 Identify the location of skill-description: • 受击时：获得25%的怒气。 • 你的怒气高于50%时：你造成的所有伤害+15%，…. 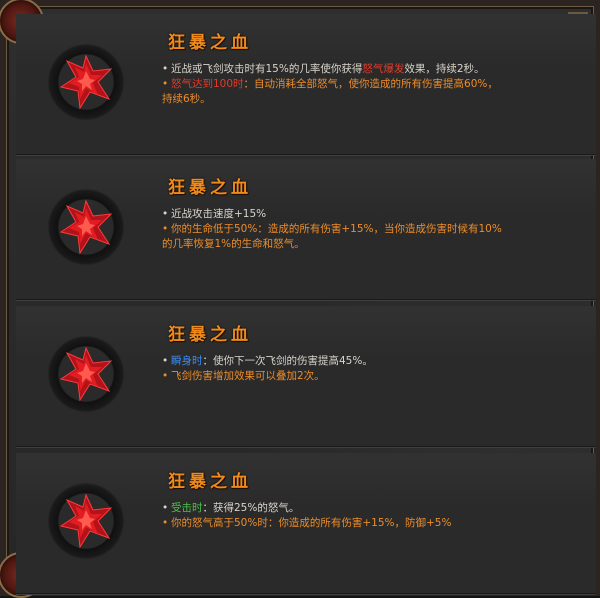
(367, 516).